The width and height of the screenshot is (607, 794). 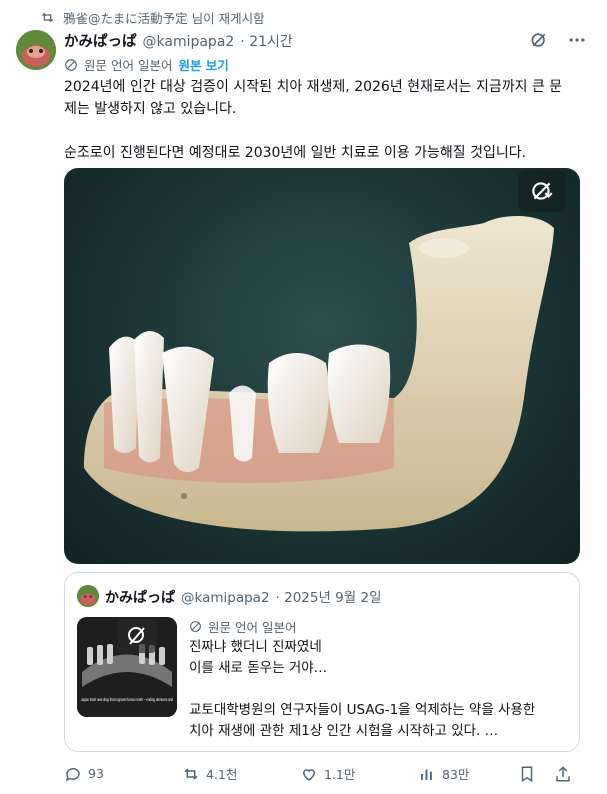 I want to click on quoted-author-handle: @kamipapa2, so click(x=225, y=598).